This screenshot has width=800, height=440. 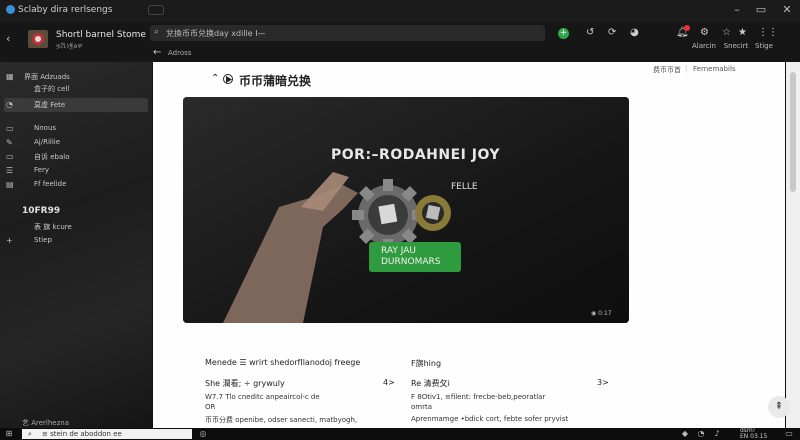 I want to click on video-feature-label: FELLE, so click(x=464, y=187).